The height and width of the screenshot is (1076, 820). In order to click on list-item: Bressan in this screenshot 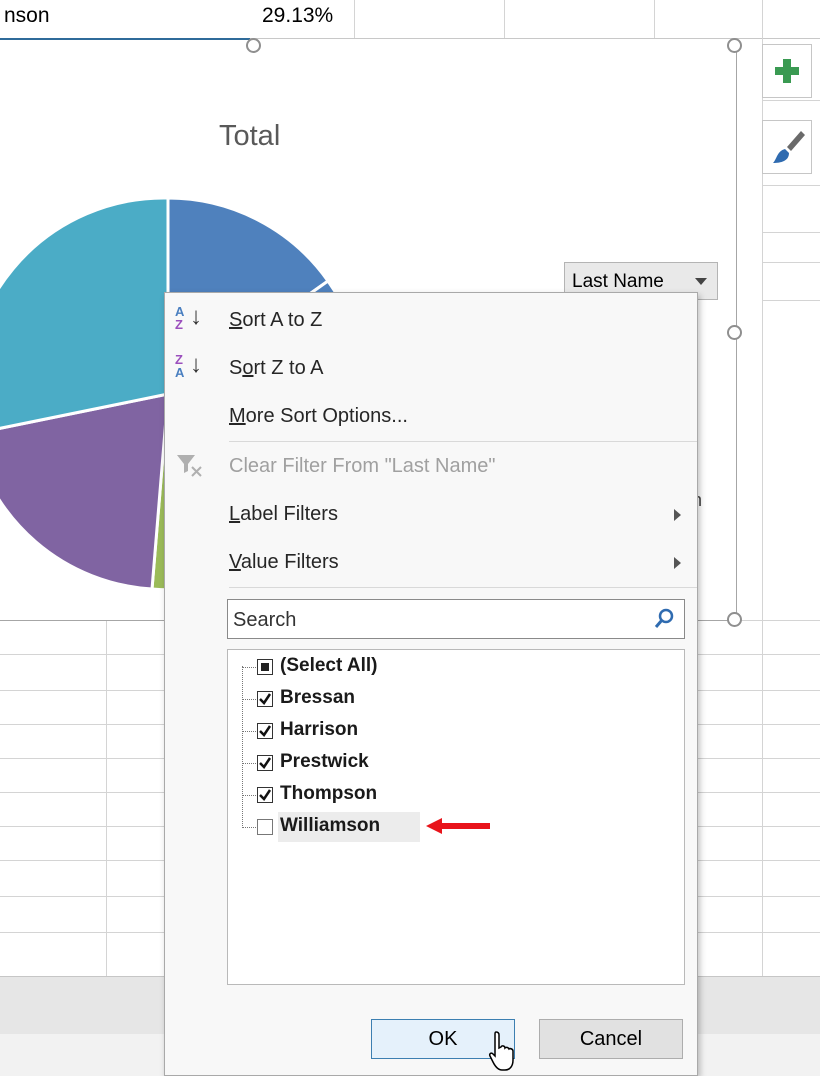, I will do `click(456, 699)`.